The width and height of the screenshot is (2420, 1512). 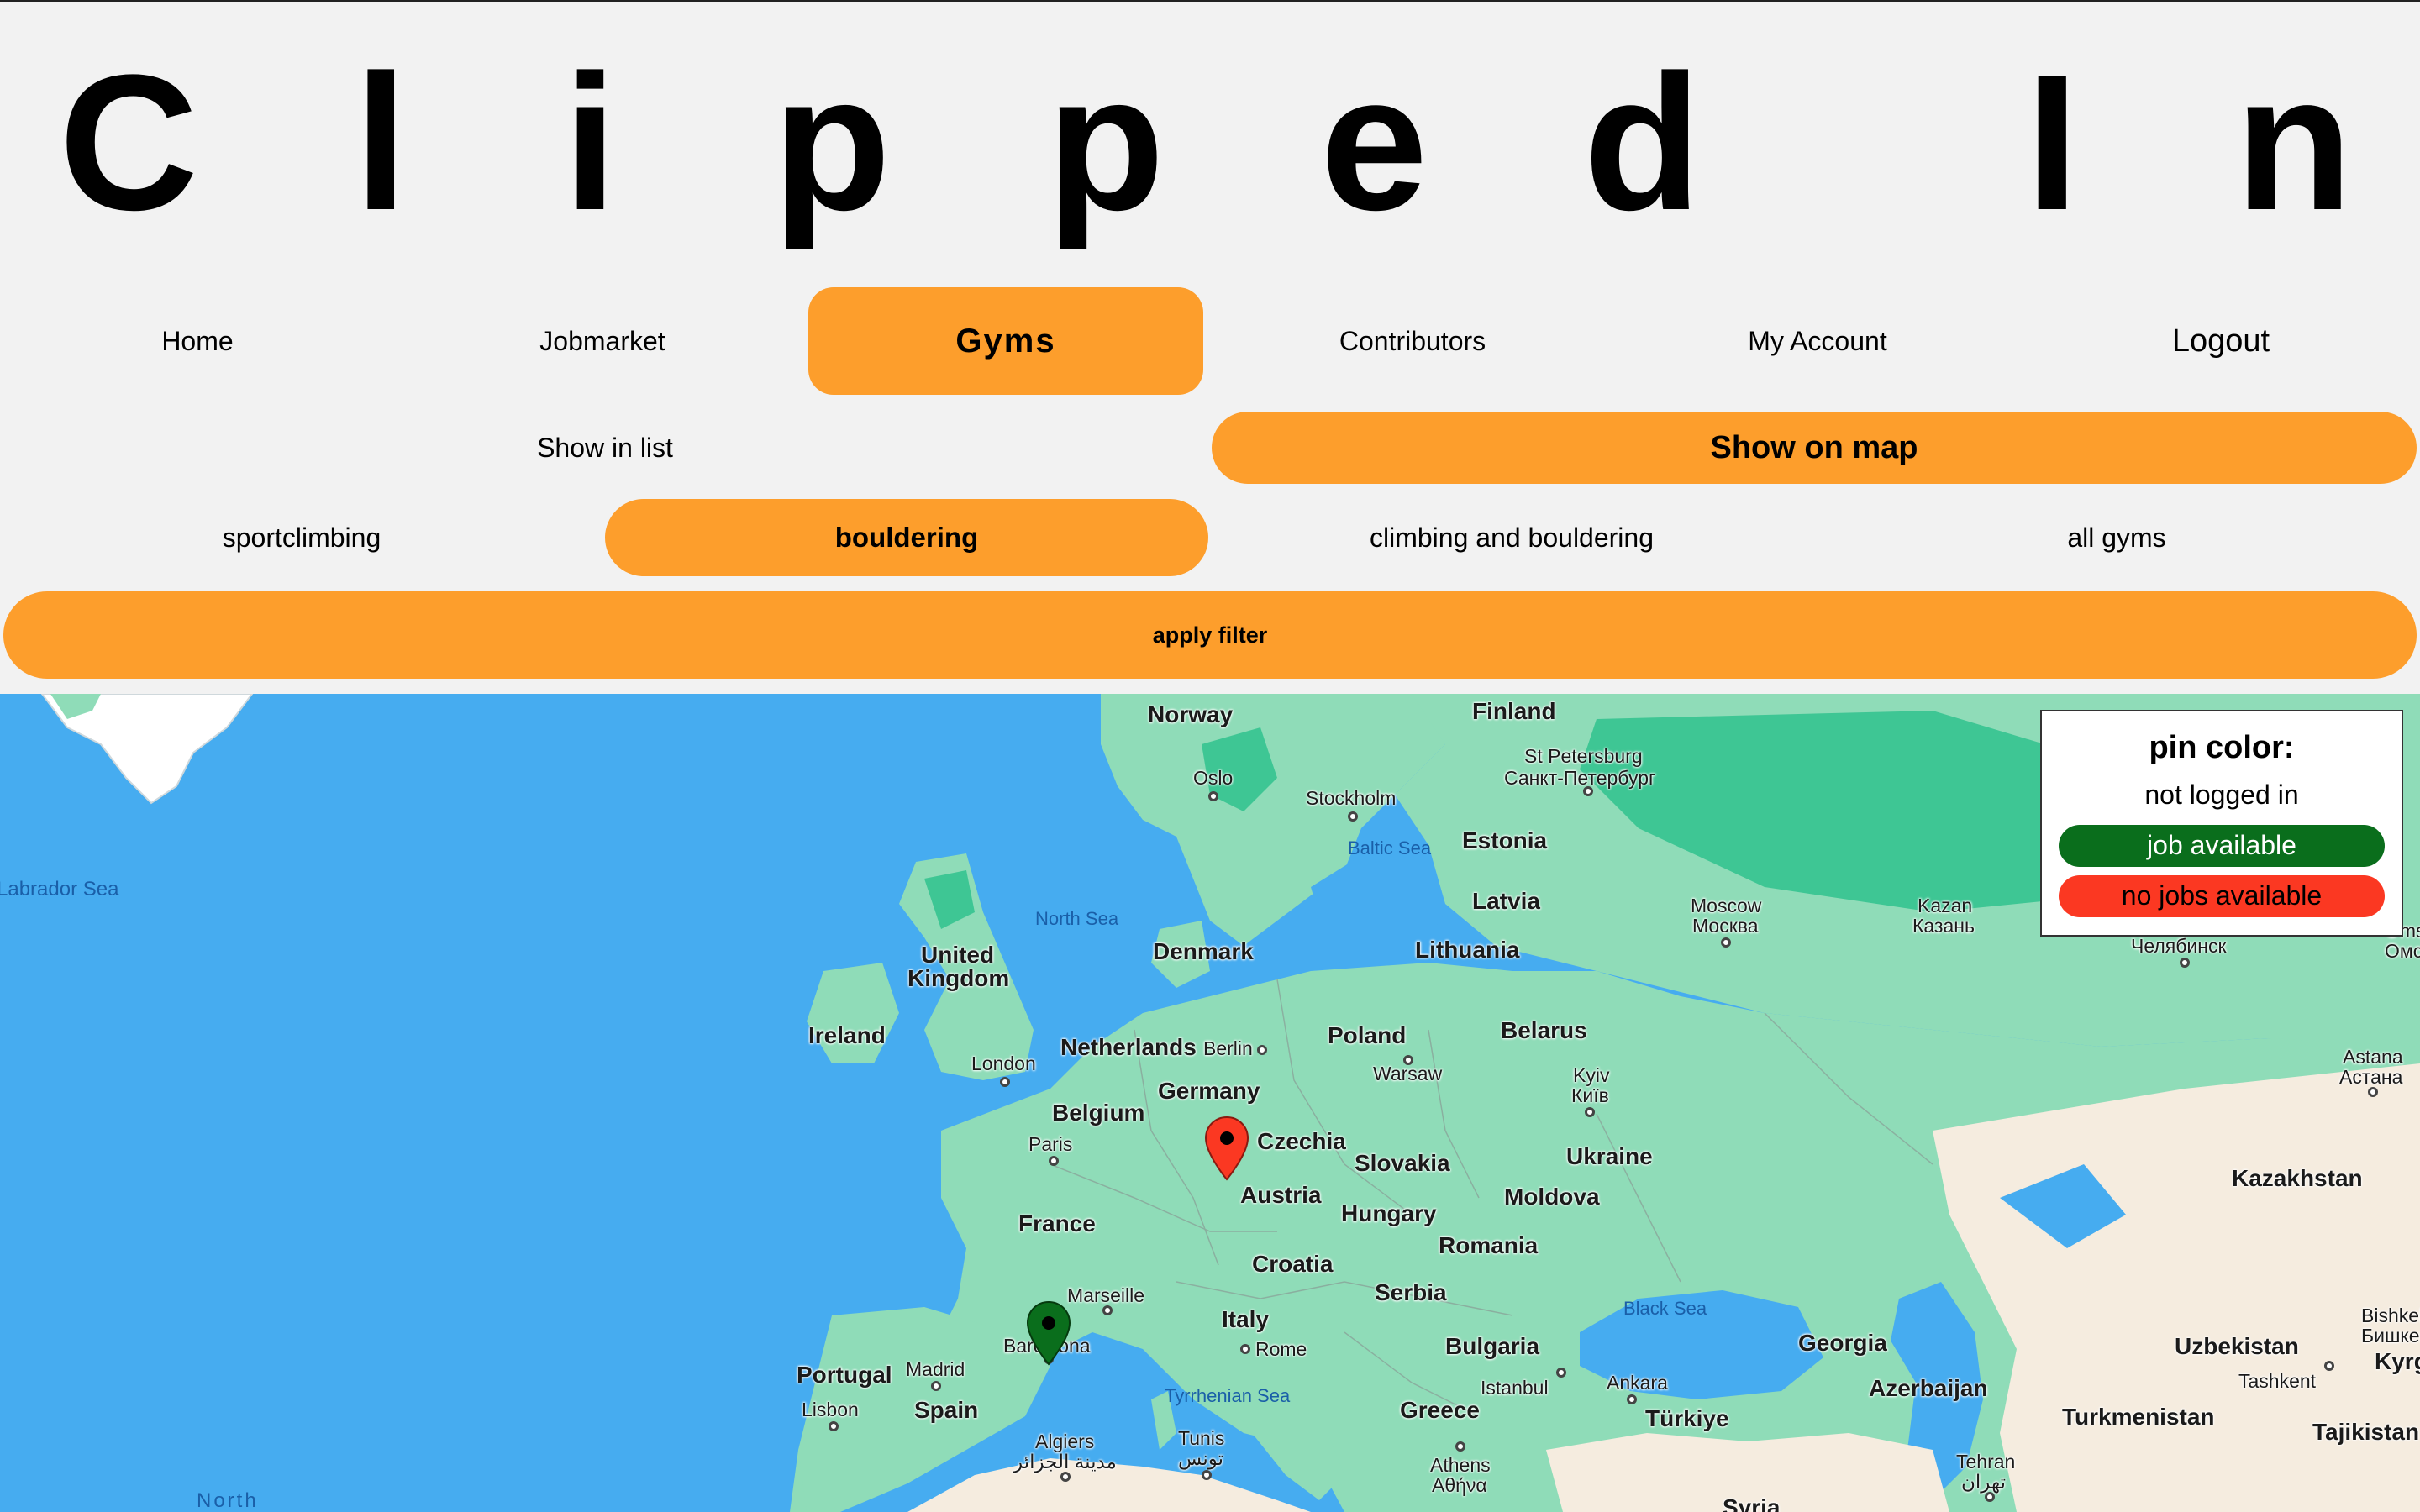 What do you see at coordinates (1726, 942) in the screenshot?
I see `city-dot-moscow` at bounding box center [1726, 942].